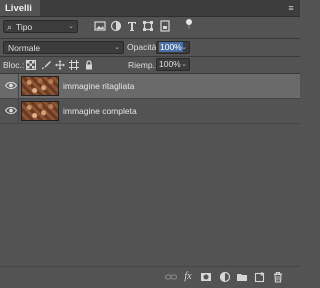 Image resolution: width=320 pixels, height=288 pixels. What do you see at coordinates (40, 26) in the screenshot?
I see `layer-kind-filter: ⌕ Tipo ⌄` at bounding box center [40, 26].